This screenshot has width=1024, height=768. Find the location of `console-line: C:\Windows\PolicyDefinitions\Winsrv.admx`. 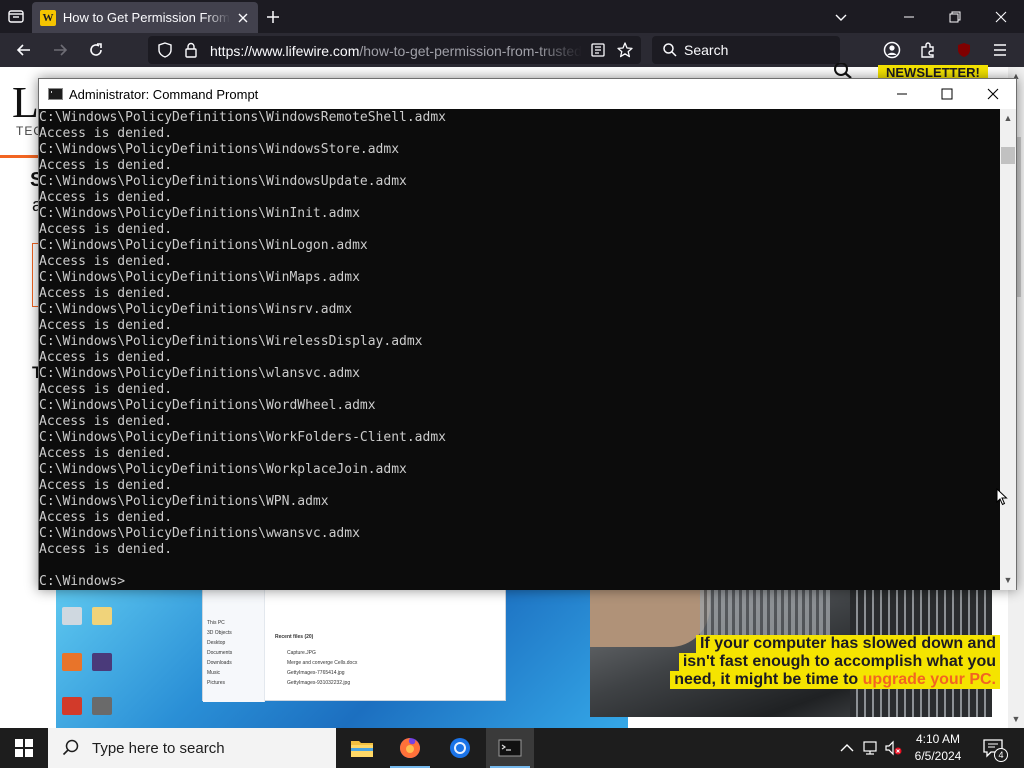

console-line: C:\Windows\PolicyDefinitions\Winsrv.admx is located at coordinates (196, 309).